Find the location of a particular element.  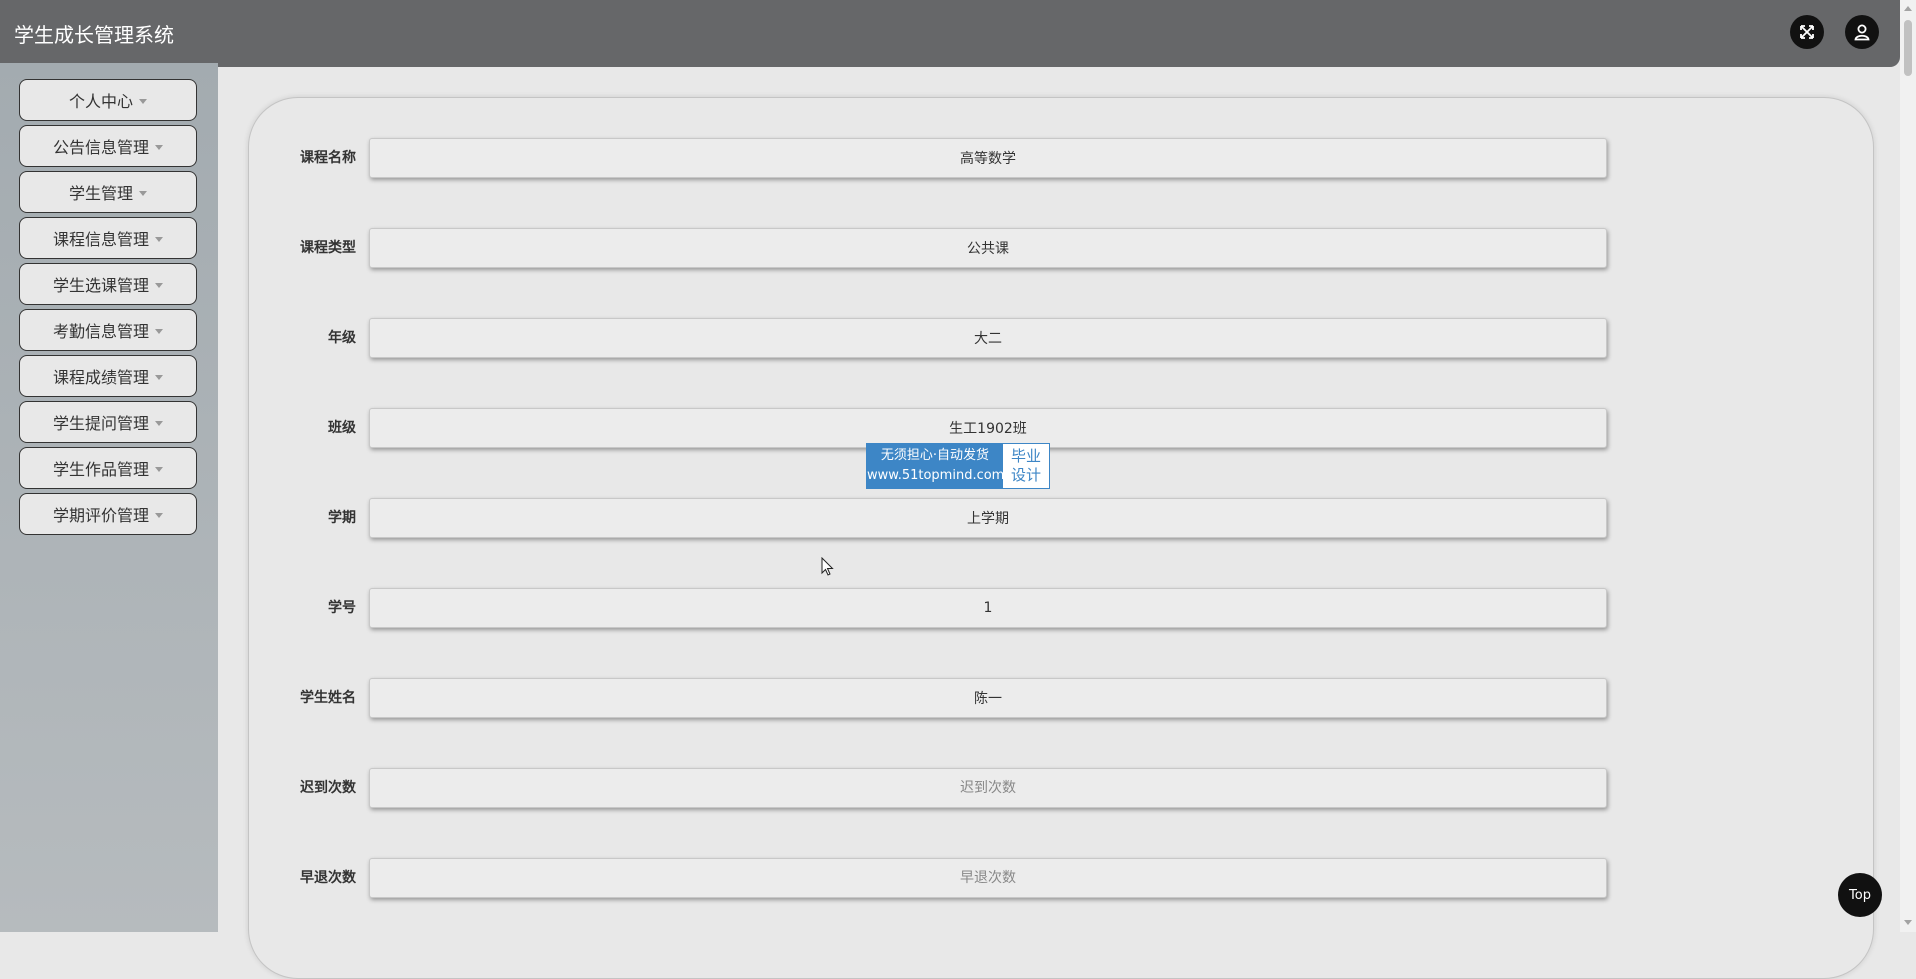

field-label-late-count: 迟到次数 is located at coordinates (328, 788).